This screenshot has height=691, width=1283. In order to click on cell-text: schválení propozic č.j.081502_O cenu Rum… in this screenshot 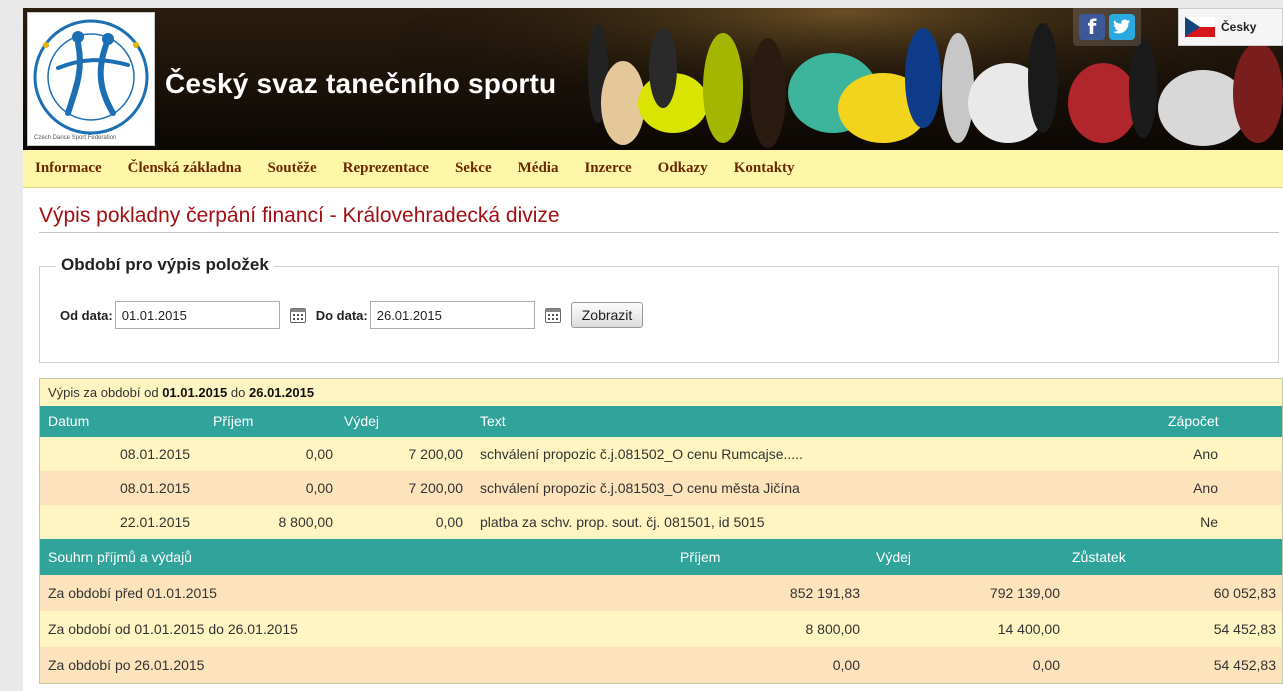, I will do `click(641, 454)`.